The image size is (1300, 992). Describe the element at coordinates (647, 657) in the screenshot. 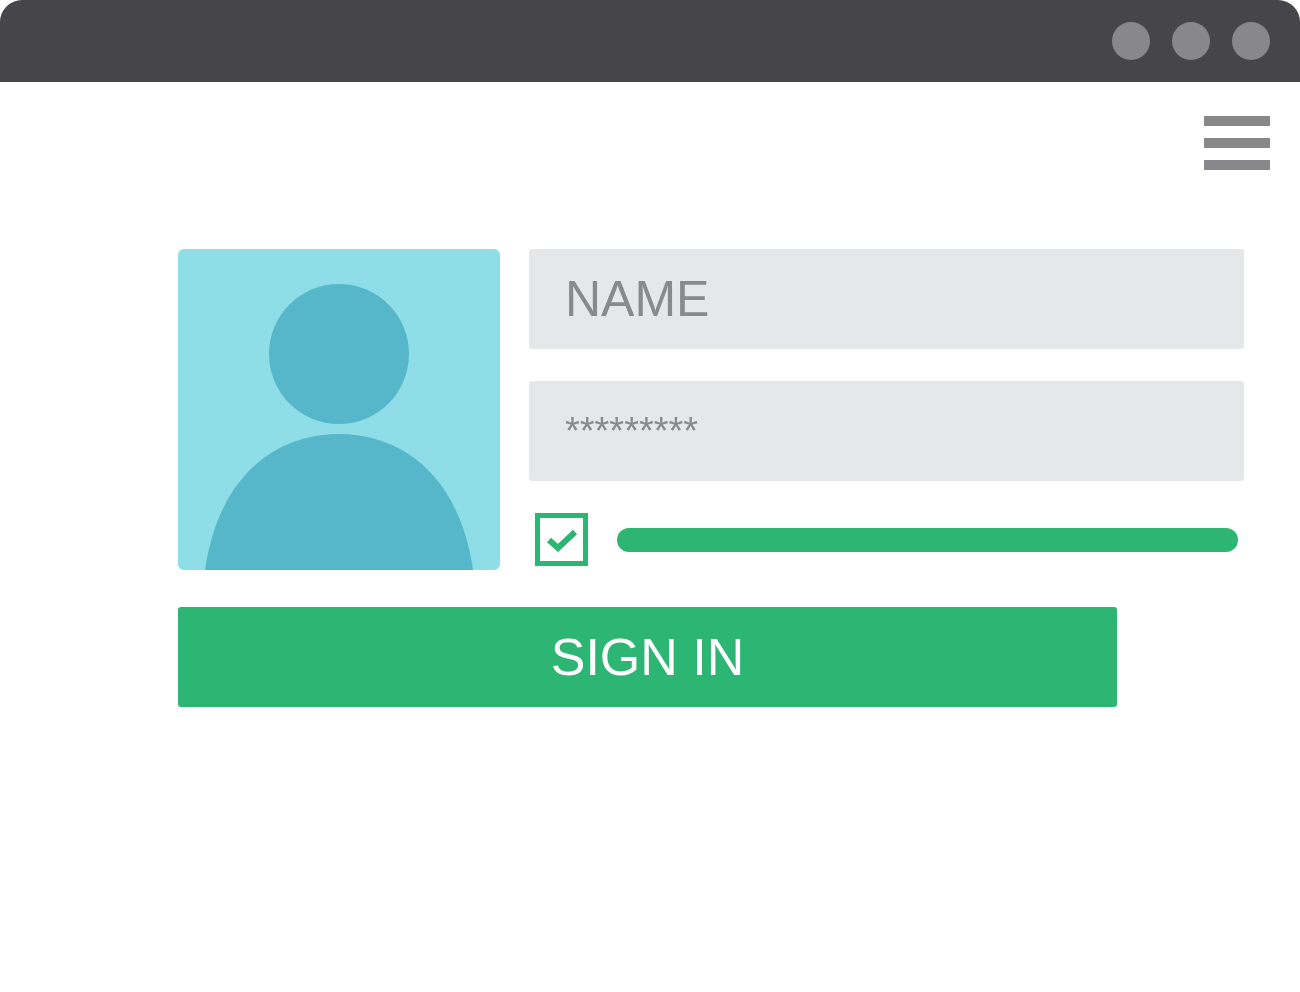

I see `sign-in-button: SIGN IN` at that location.